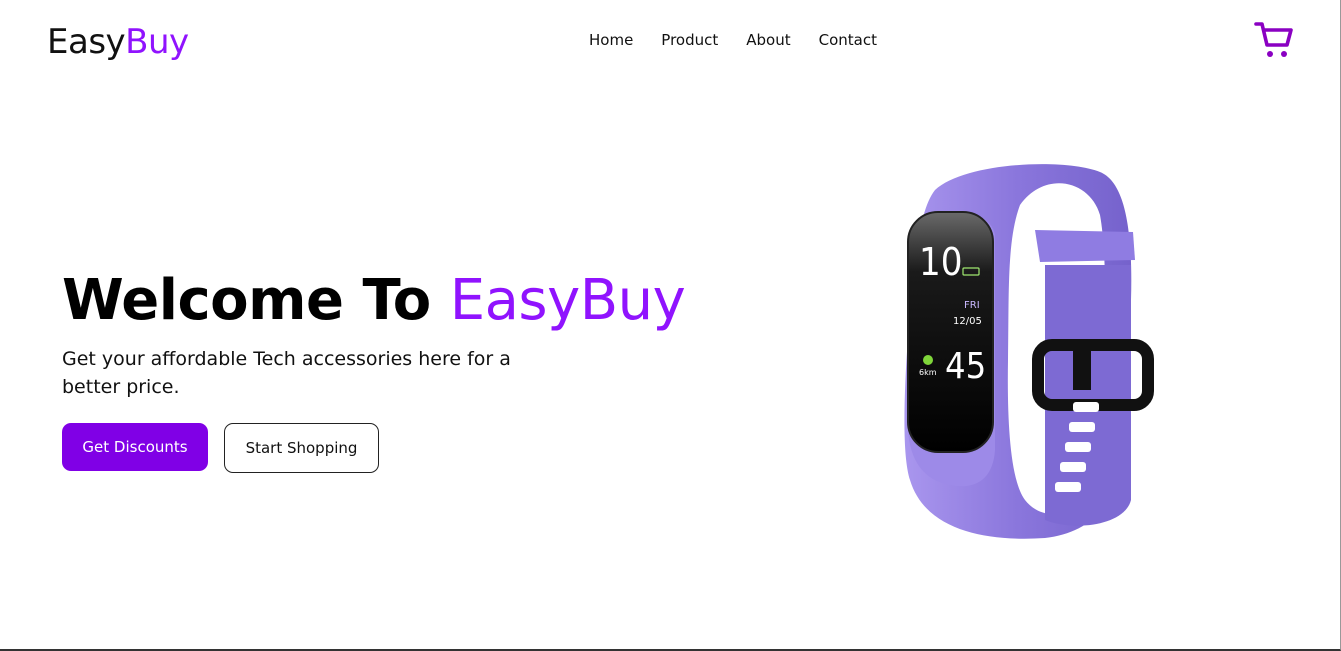 The height and width of the screenshot is (651, 1341). Describe the element at coordinates (972, 305) in the screenshot. I see `screen-day: FRI` at that location.